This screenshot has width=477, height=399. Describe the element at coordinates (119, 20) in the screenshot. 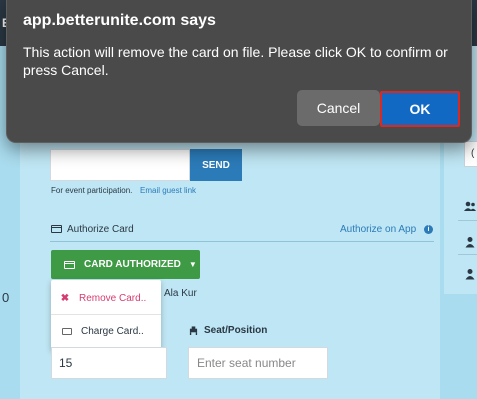

I see `dialog-title: app.betterunite.com says` at that location.